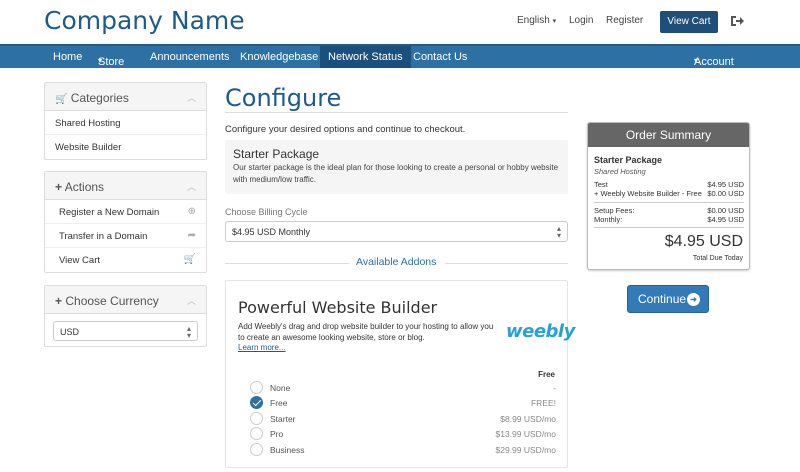  Describe the element at coordinates (440, 57) in the screenshot. I see `nav-contact-us: Contact Us` at that location.